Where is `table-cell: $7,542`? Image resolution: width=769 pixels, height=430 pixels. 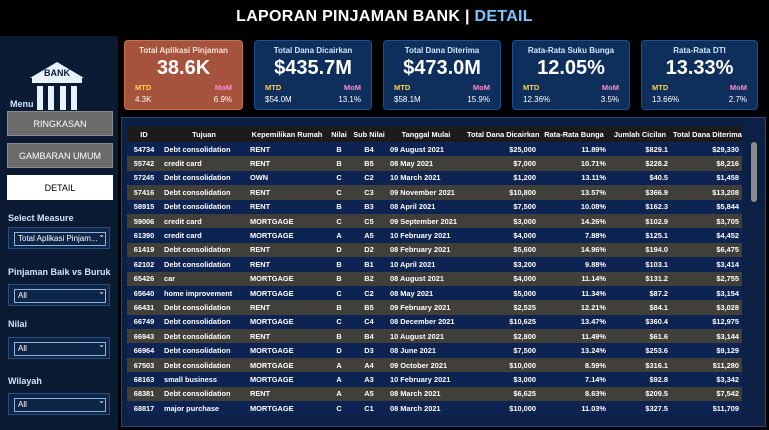 table-cell: $7,542 is located at coordinates (727, 394).